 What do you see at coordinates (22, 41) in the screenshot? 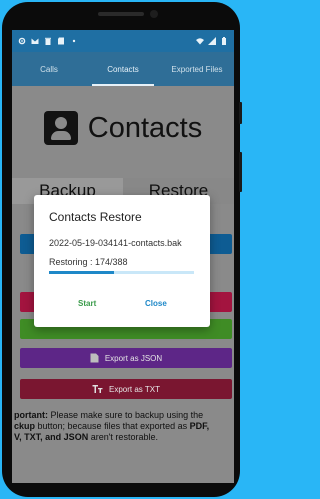
I see `gear-icon` at bounding box center [22, 41].